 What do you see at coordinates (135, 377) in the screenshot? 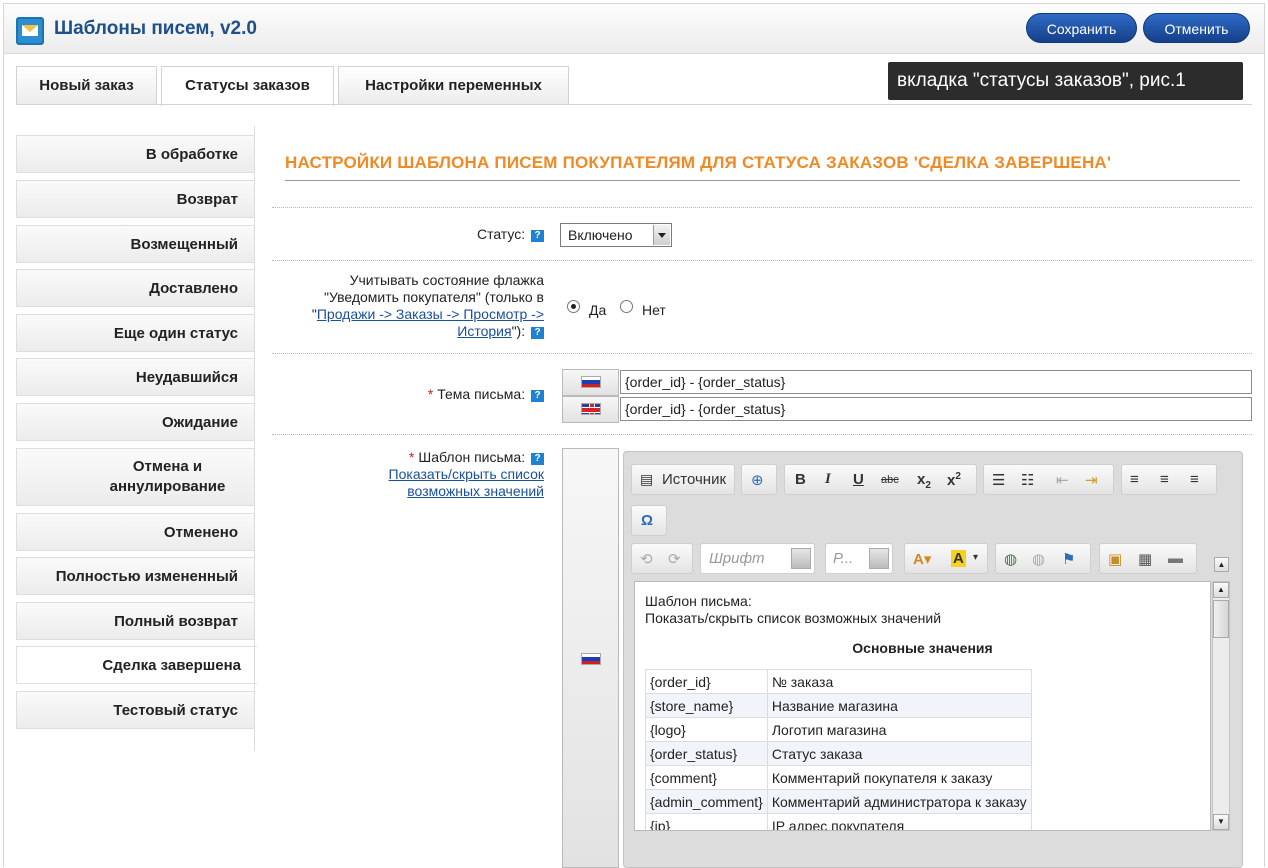
I see `sidebar-item-failed: Неудавшийся` at bounding box center [135, 377].